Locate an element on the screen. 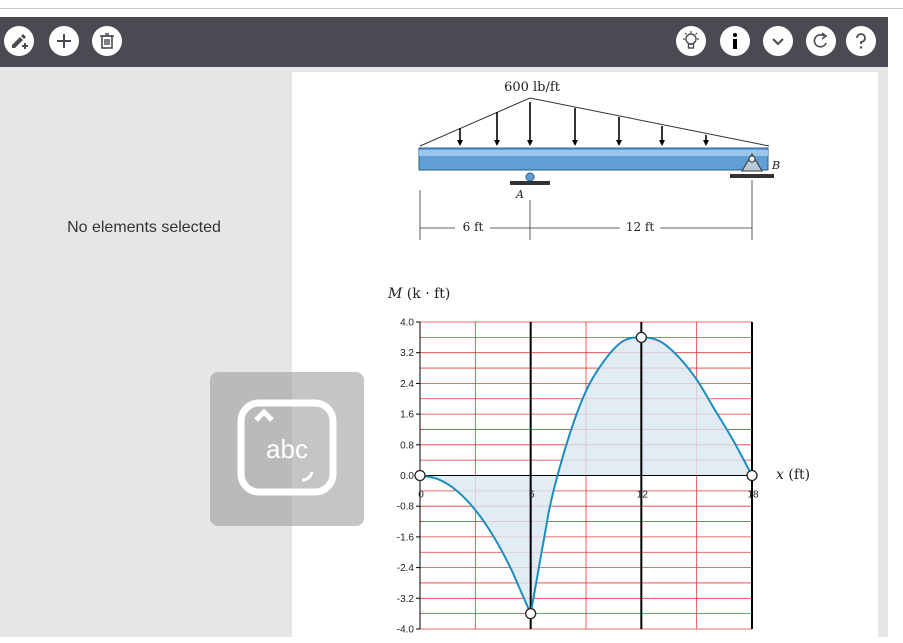 The width and height of the screenshot is (903, 643). info-icon is located at coordinates (735, 41).